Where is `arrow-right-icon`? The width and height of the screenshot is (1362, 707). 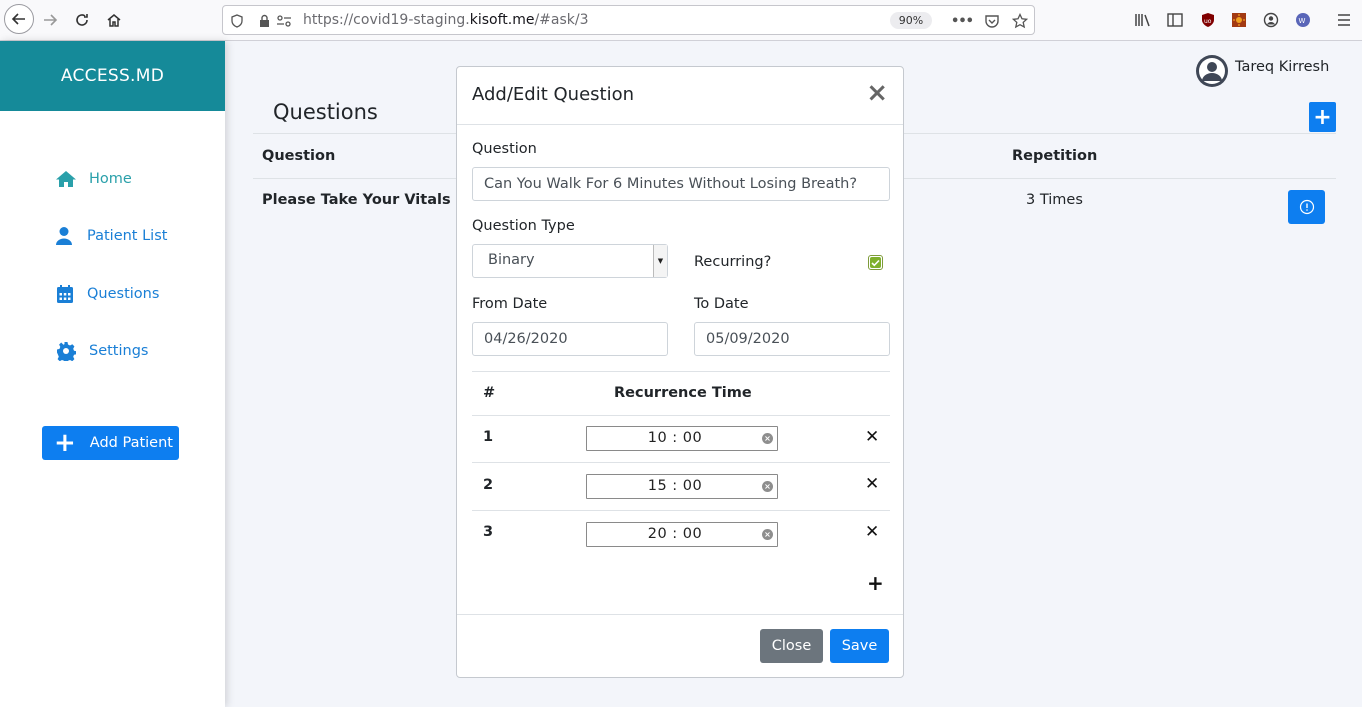 arrow-right-icon is located at coordinates (51, 20).